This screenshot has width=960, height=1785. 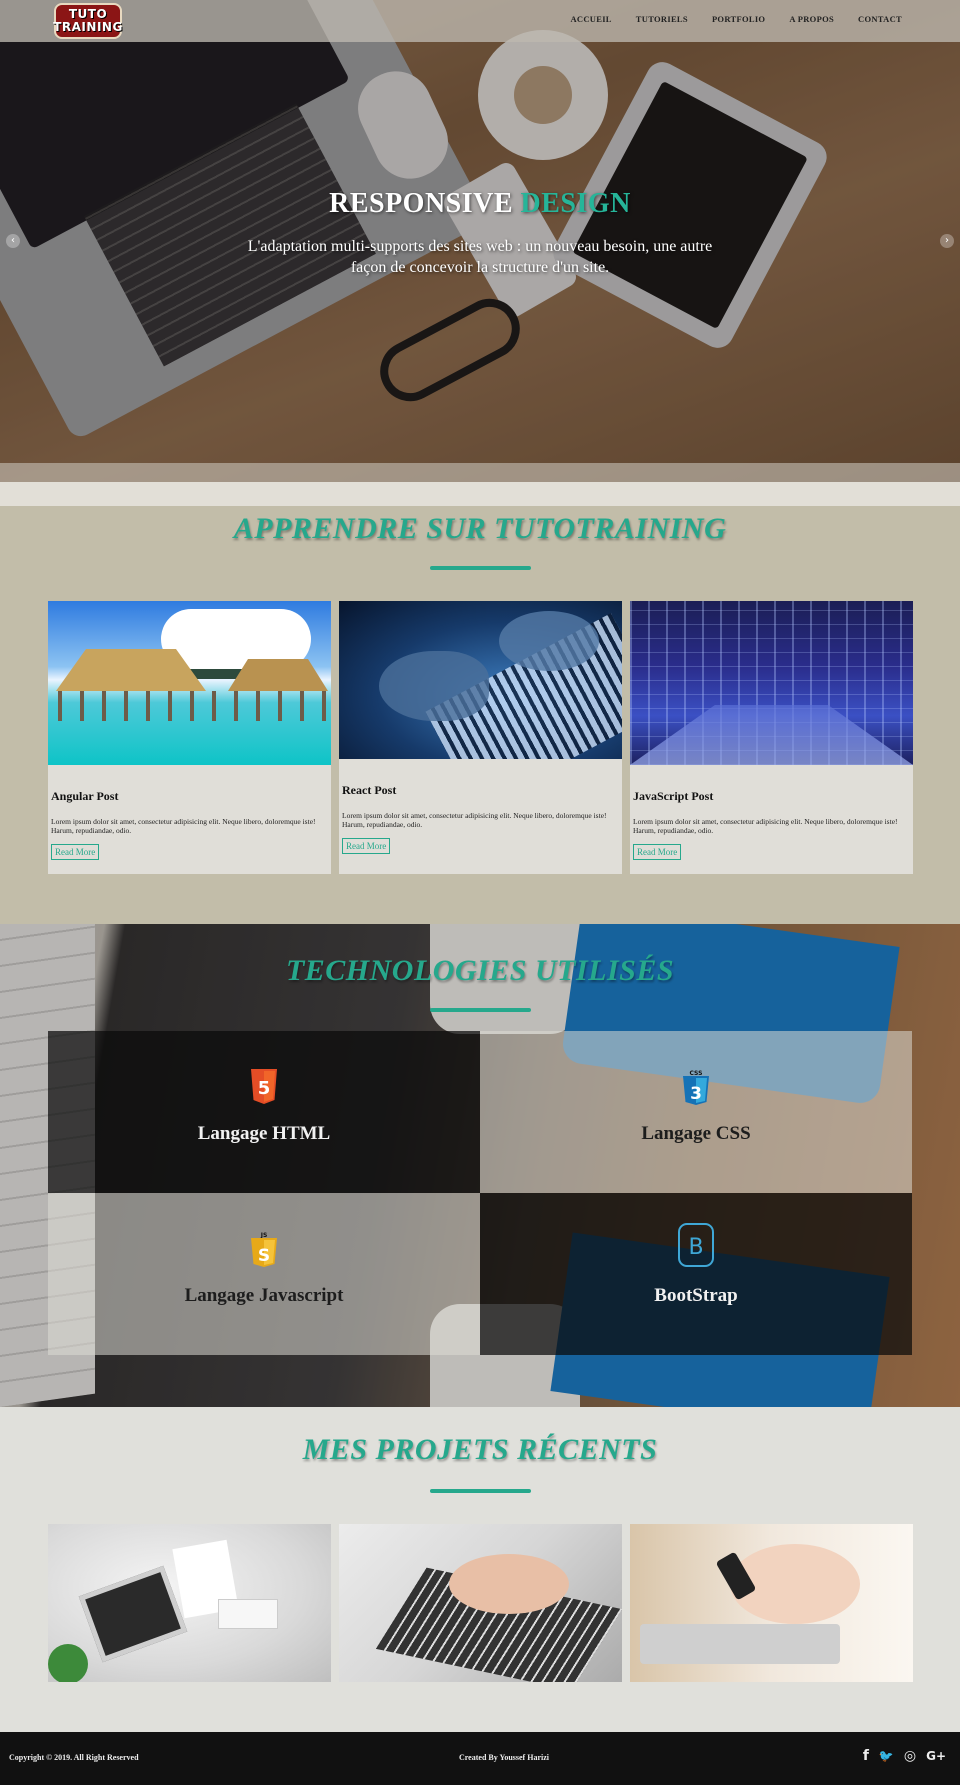 What do you see at coordinates (480, 1491) in the screenshot?
I see `projects-section-divider` at bounding box center [480, 1491].